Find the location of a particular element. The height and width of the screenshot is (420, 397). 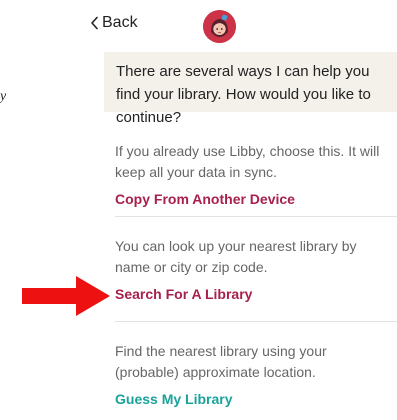

libby-avatar-icon is located at coordinates (219, 26).